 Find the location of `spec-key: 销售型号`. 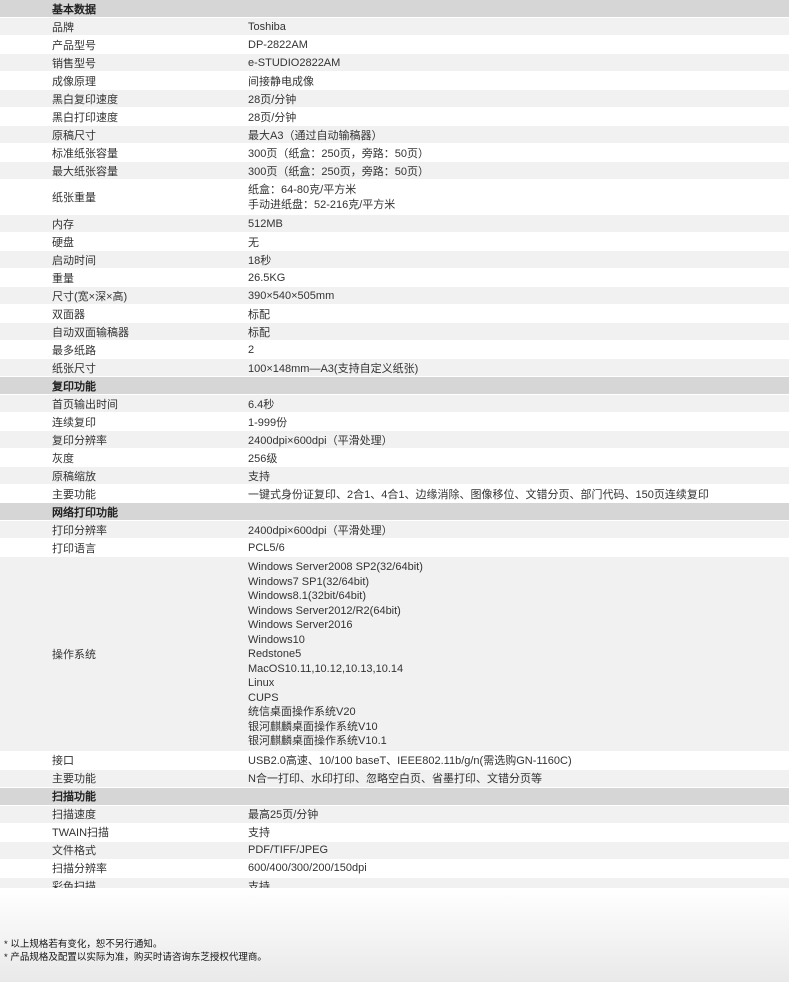

spec-key: 销售型号 is located at coordinates (74, 63).